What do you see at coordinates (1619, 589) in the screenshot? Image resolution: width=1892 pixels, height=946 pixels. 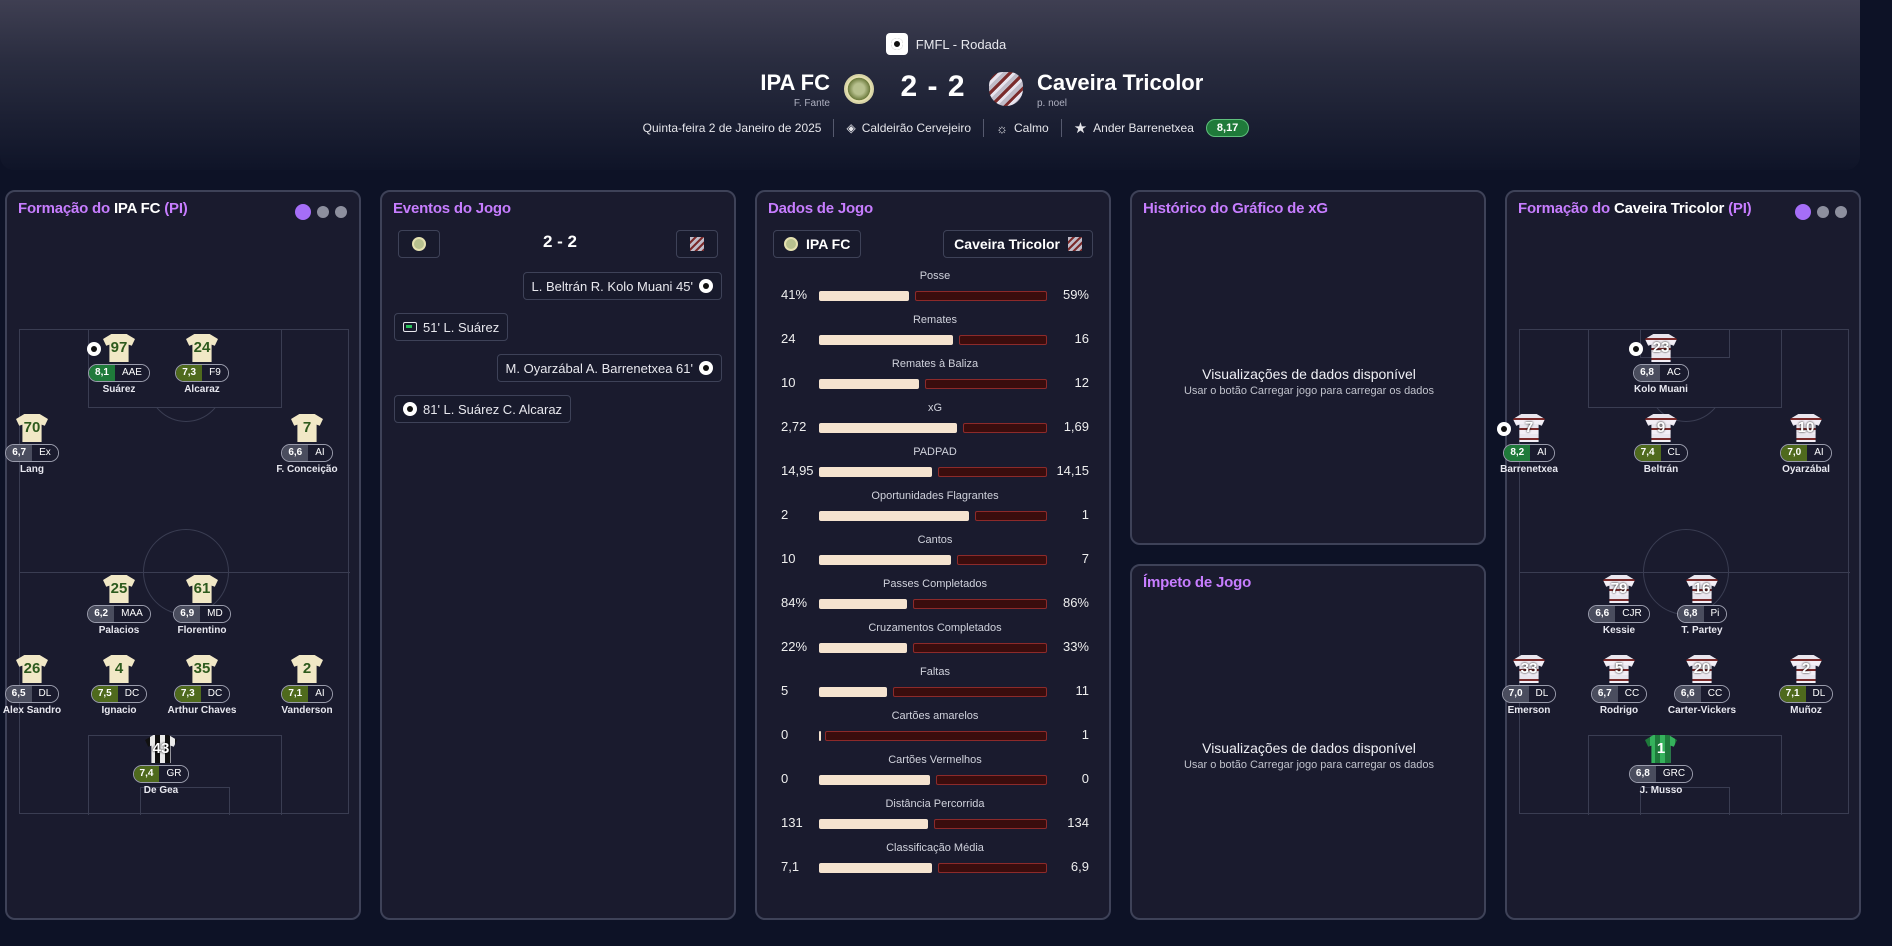 I see `shirt-icon: 79` at bounding box center [1619, 589].